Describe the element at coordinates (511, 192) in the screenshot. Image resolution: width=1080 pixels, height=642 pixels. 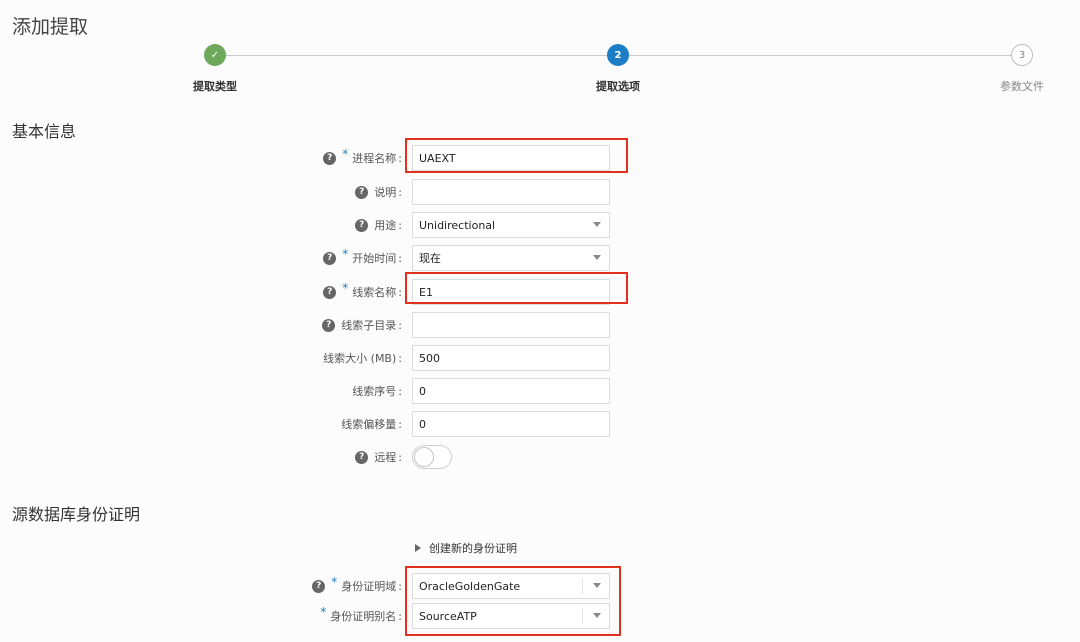
I see `description-input` at that location.